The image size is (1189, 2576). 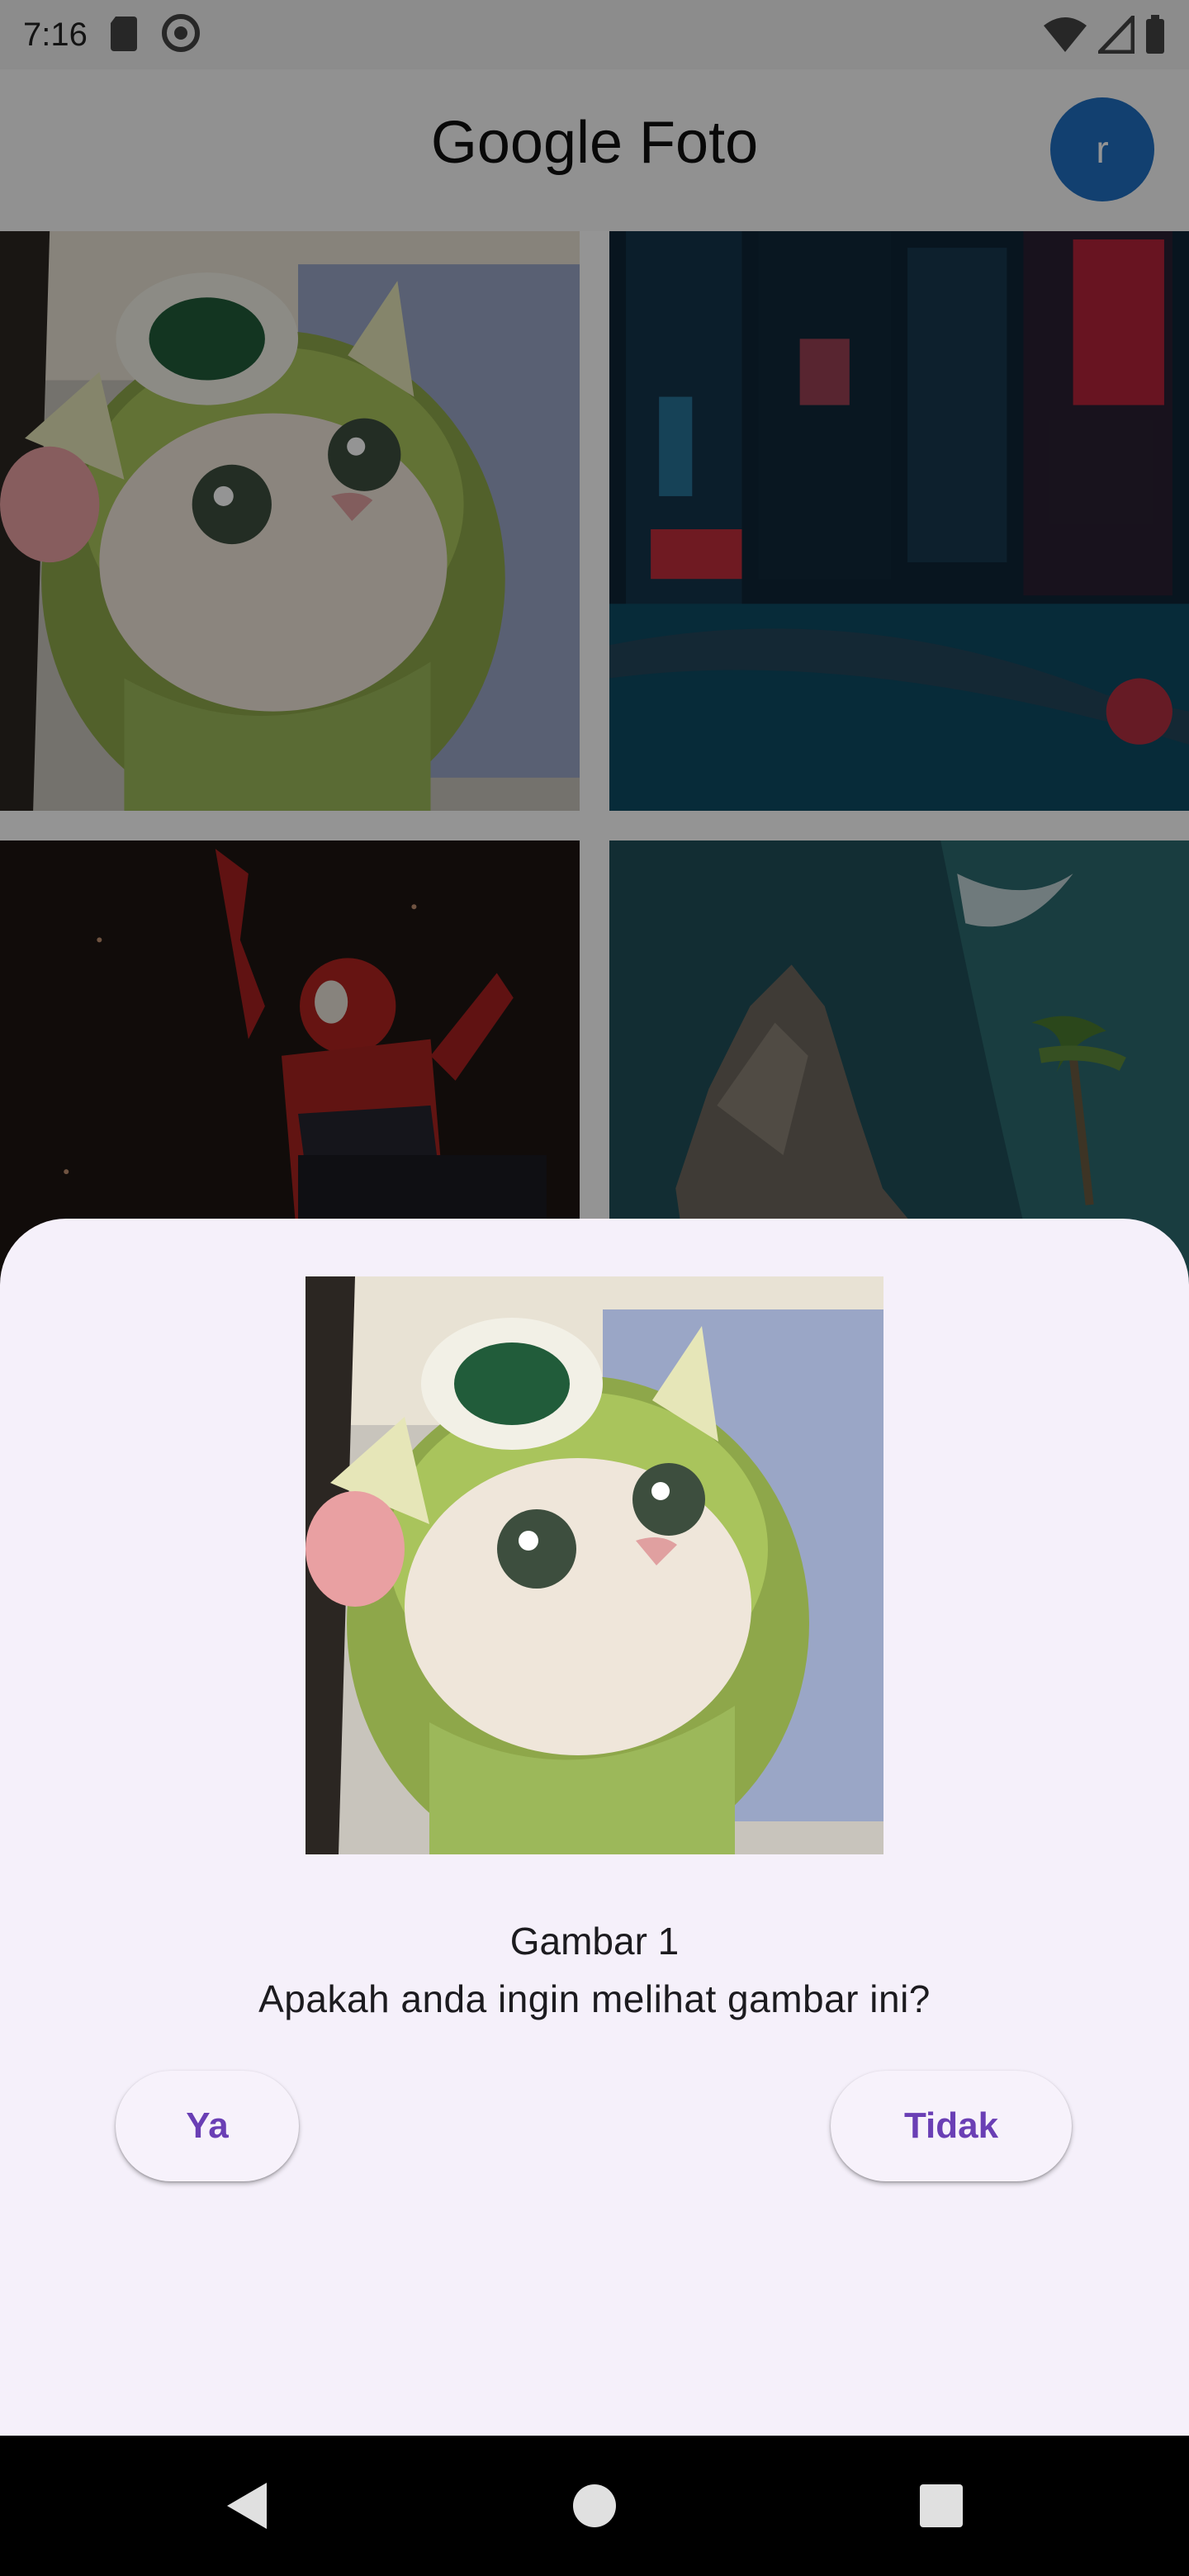 I want to click on recents-icon, so click(x=941, y=2506).